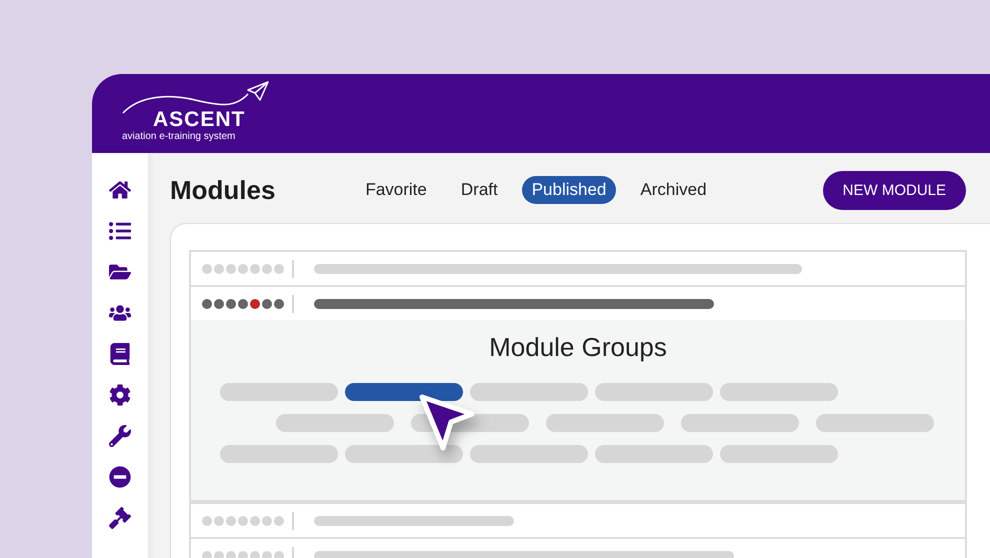 The image size is (990, 558). I want to click on pointer-cursor-icon, so click(447, 423).